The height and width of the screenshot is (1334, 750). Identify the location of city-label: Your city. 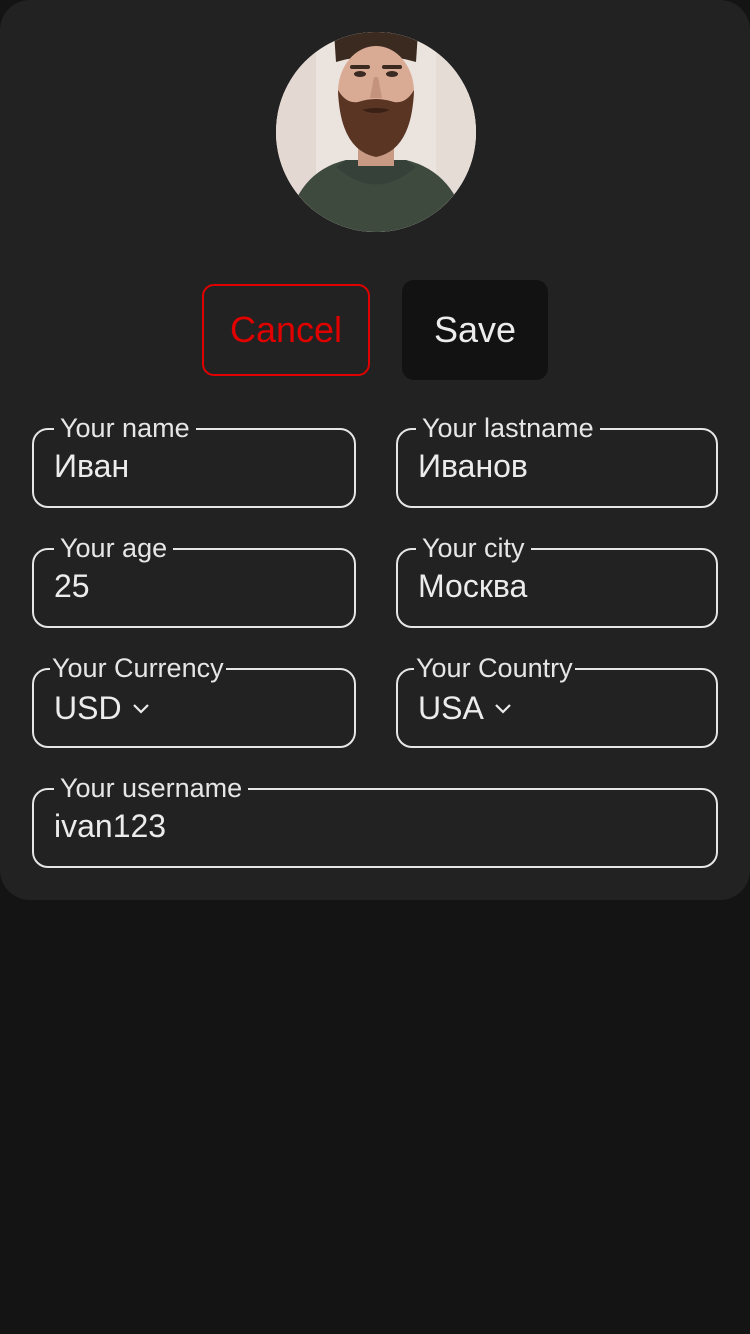
(473, 548).